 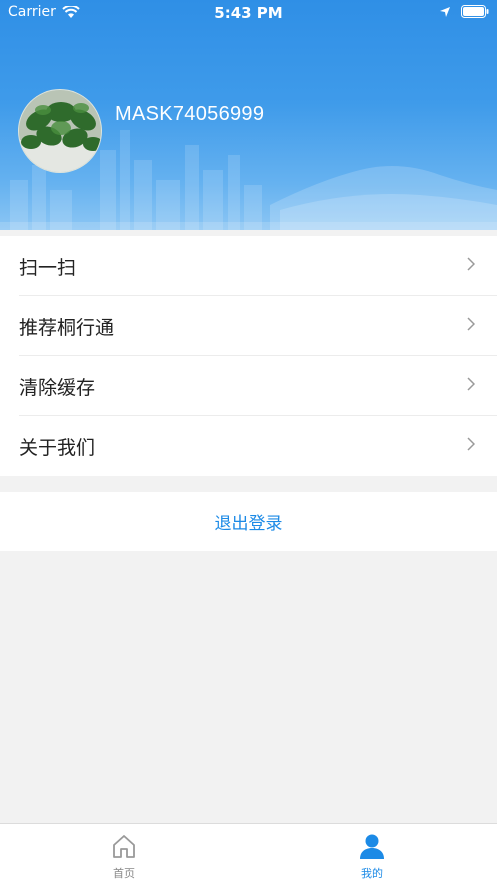 I want to click on menu-item-about: 关于我们, so click(x=248, y=446).